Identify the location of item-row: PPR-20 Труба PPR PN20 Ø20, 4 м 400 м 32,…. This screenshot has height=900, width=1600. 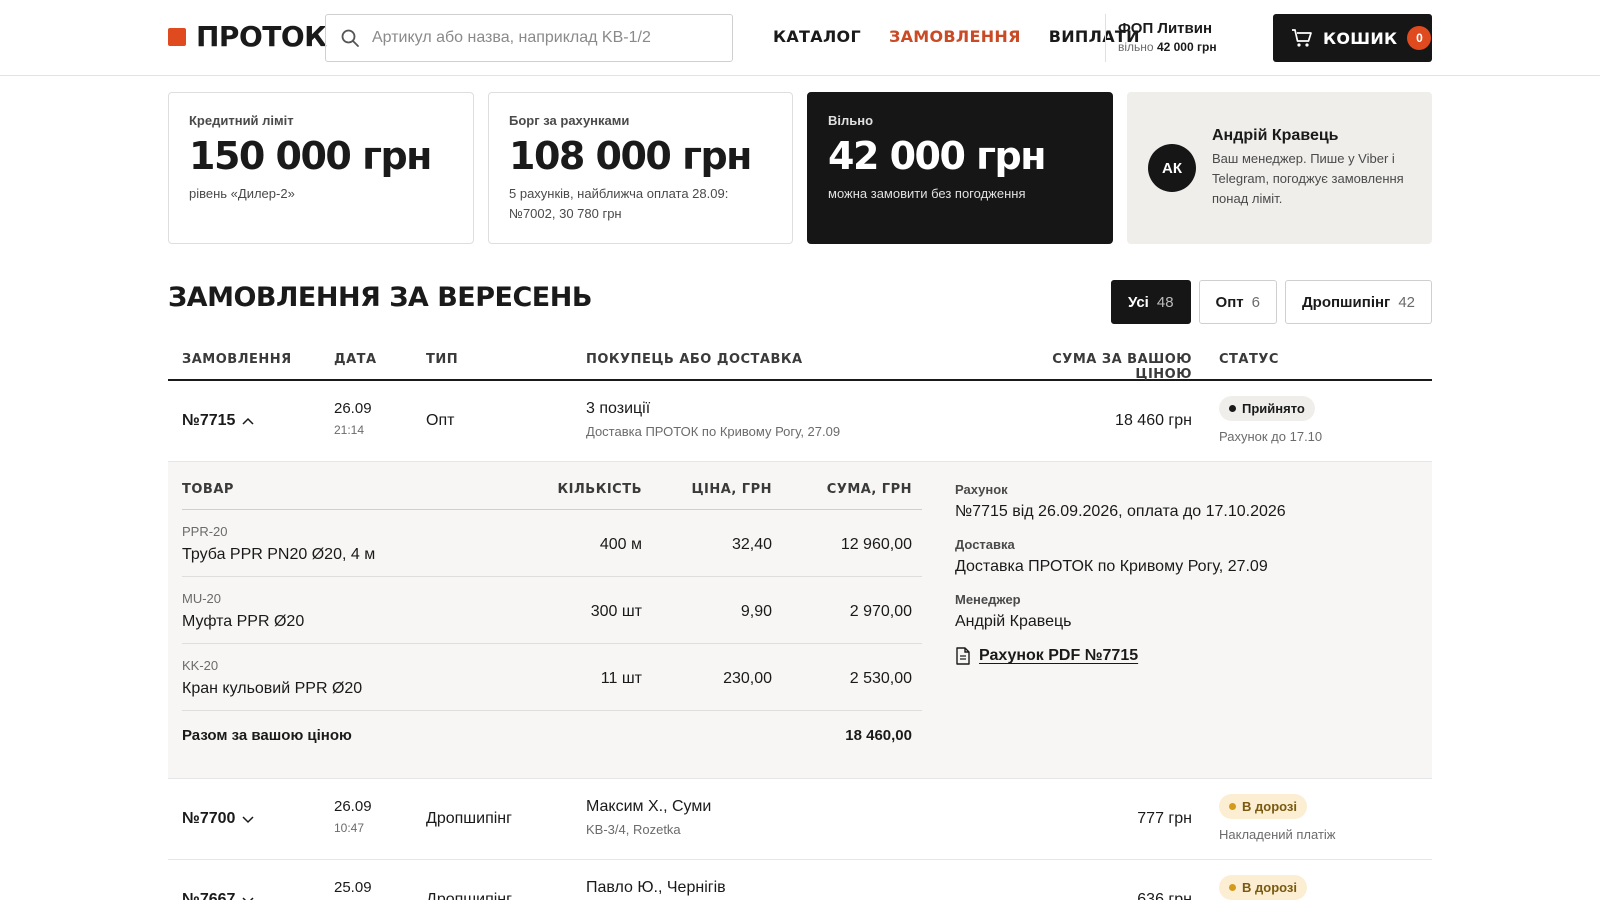
(552, 543).